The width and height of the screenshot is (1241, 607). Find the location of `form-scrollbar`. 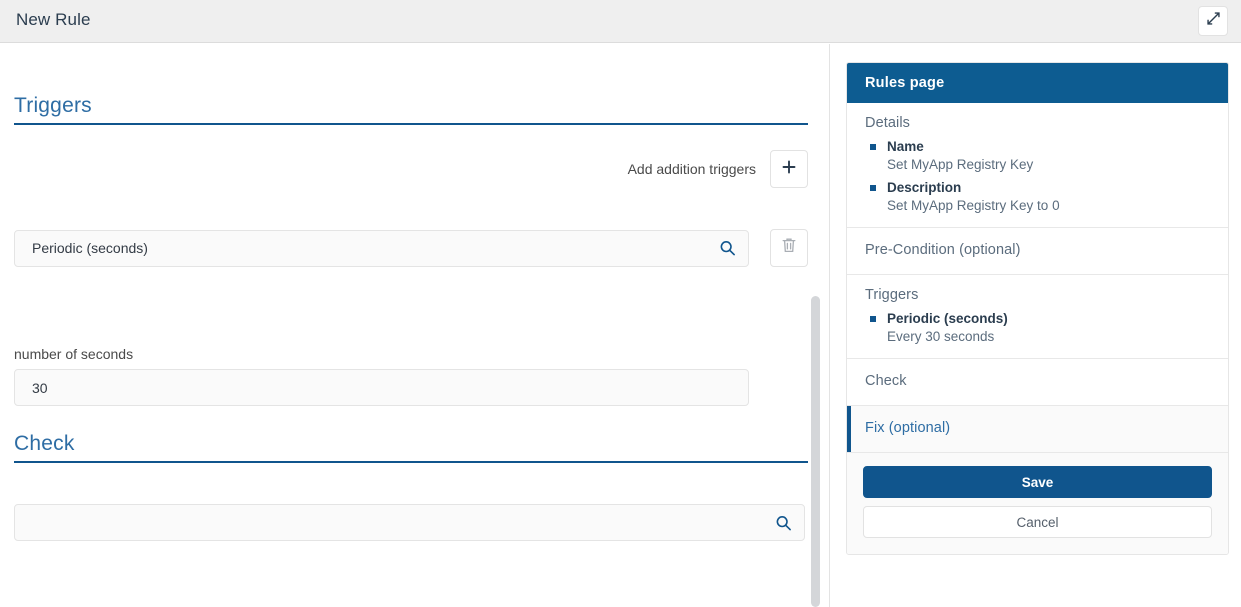

form-scrollbar is located at coordinates (815, 325).